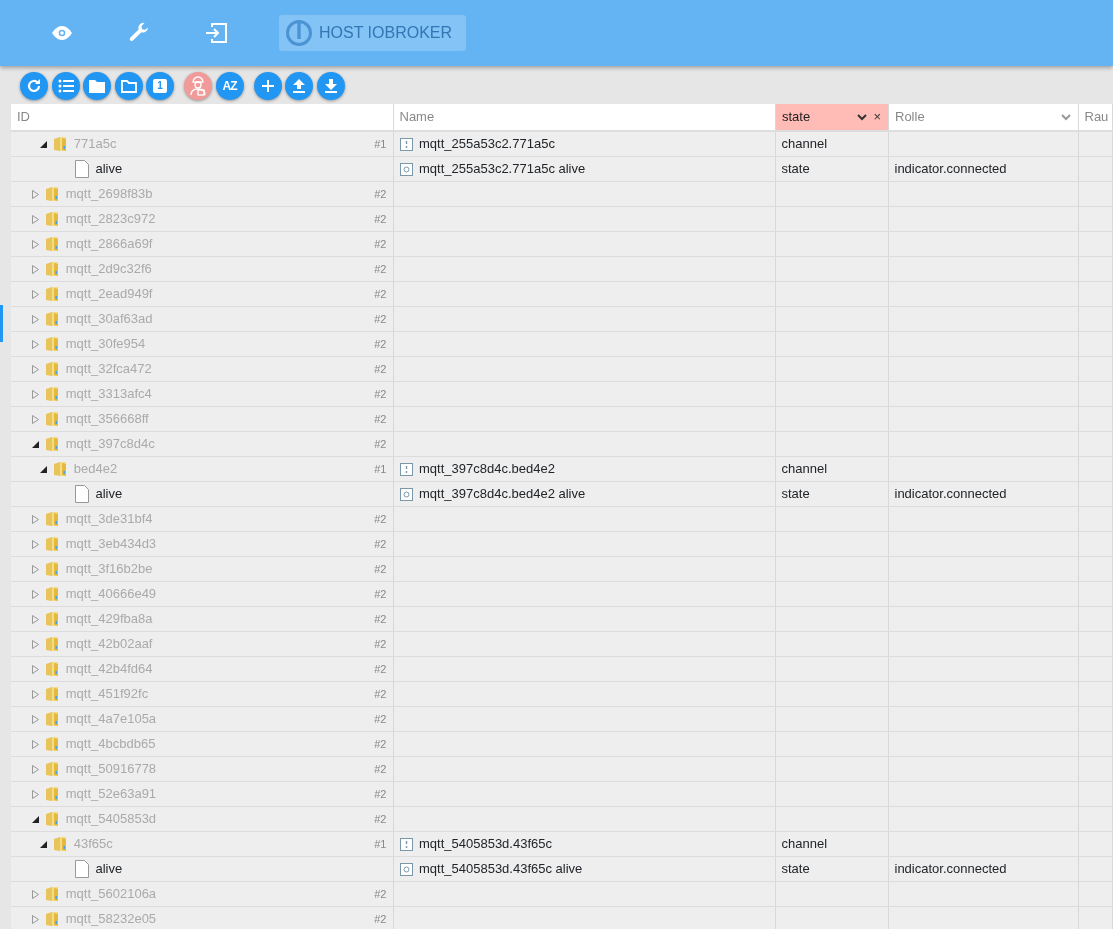  Describe the element at coordinates (111, 794) in the screenshot. I see `object-id: mqtt_52e63a91` at that location.